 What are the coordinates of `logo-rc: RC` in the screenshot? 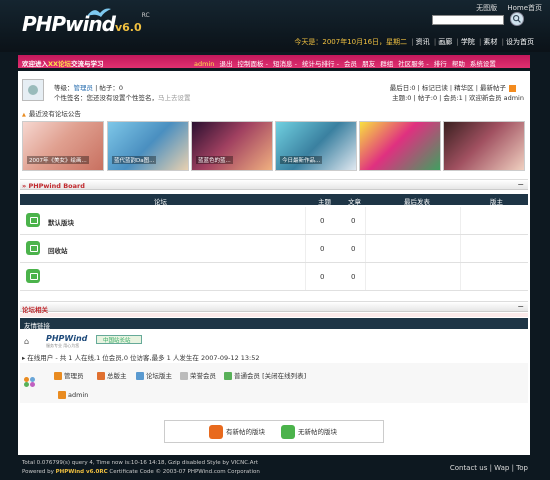 It's located at (145, 15).